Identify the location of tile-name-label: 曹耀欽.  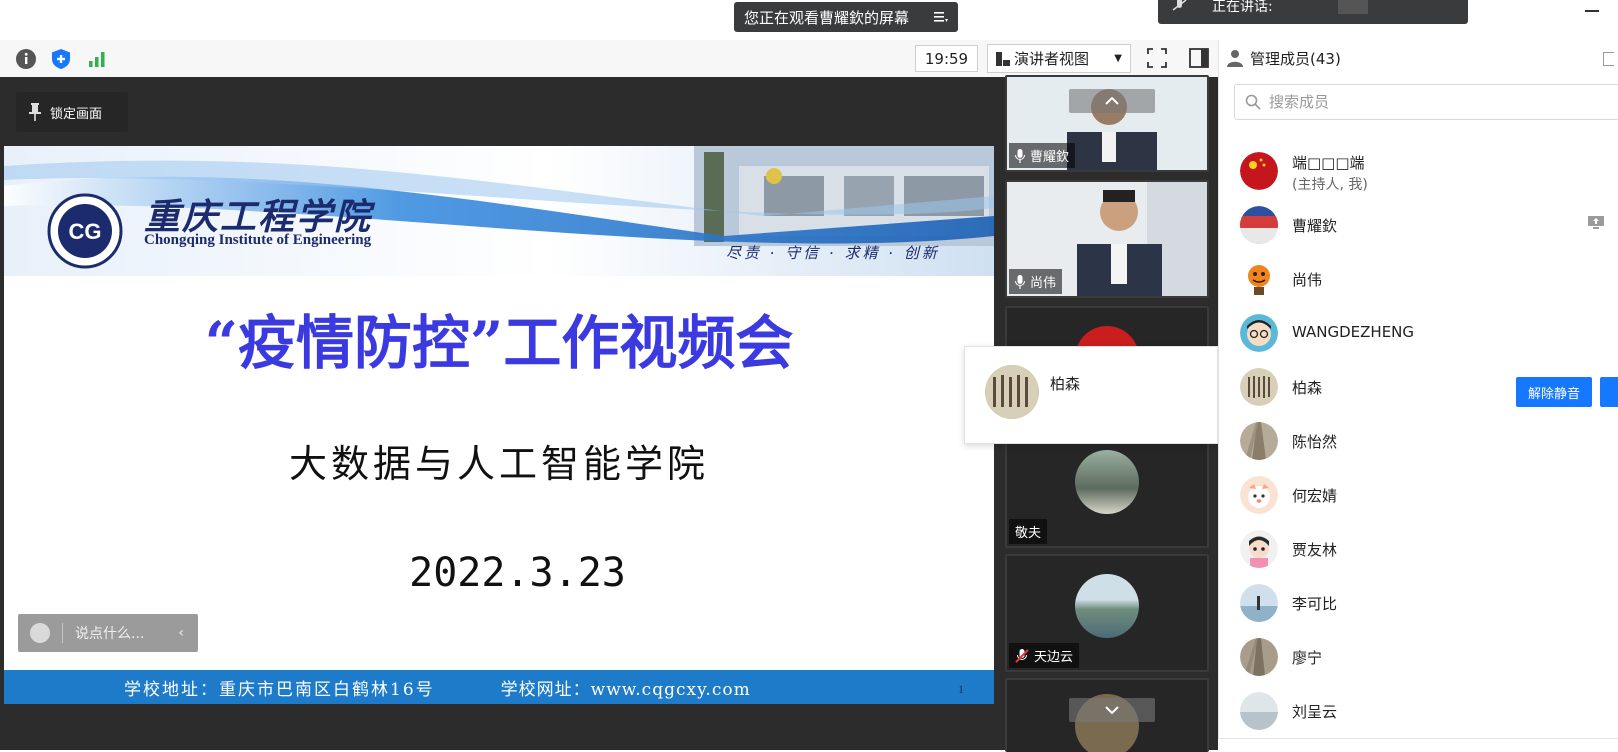
(1042, 155).